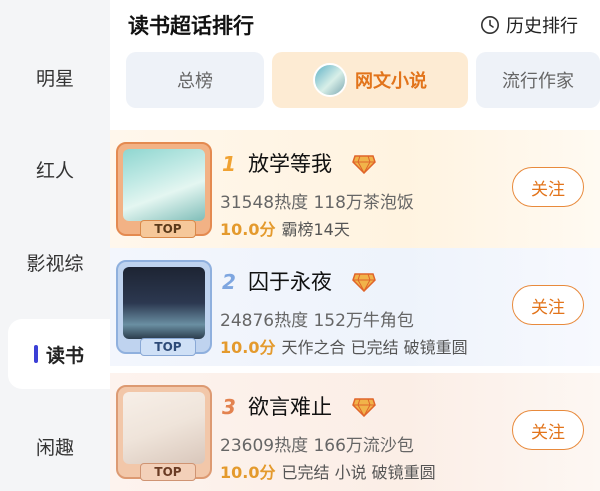 Image resolution: width=600 pixels, height=491 pixels. What do you see at coordinates (290, 282) in the screenshot?
I see `book-title: 囚于永夜` at bounding box center [290, 282].